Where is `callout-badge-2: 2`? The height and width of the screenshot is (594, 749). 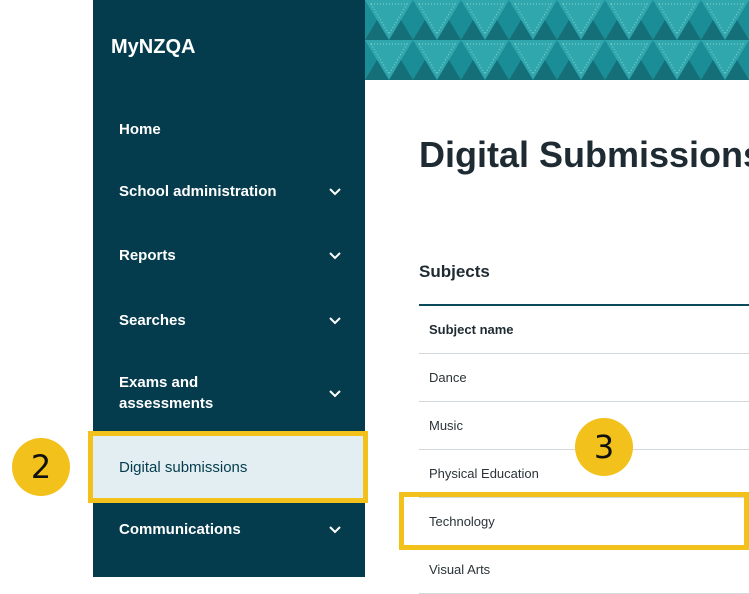 callout-badge-2: 2 is located at coordinates (41, 467).